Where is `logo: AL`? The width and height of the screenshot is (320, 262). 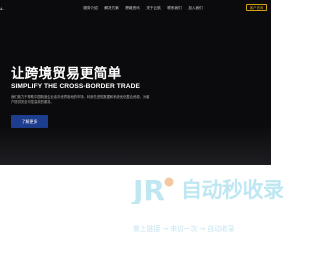
logo: AL is located at coordinates (2, 8).